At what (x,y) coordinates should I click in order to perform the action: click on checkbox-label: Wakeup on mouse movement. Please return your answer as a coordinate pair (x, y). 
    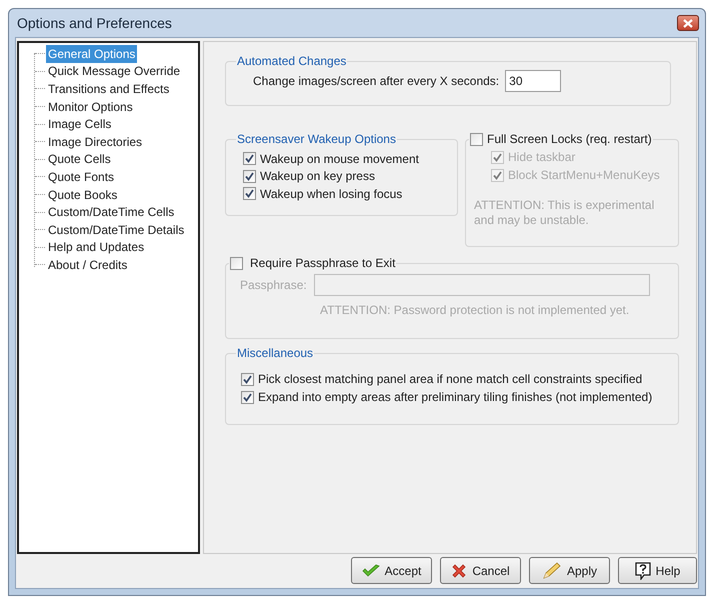
    Looking at the image, I should click on (339, 159).